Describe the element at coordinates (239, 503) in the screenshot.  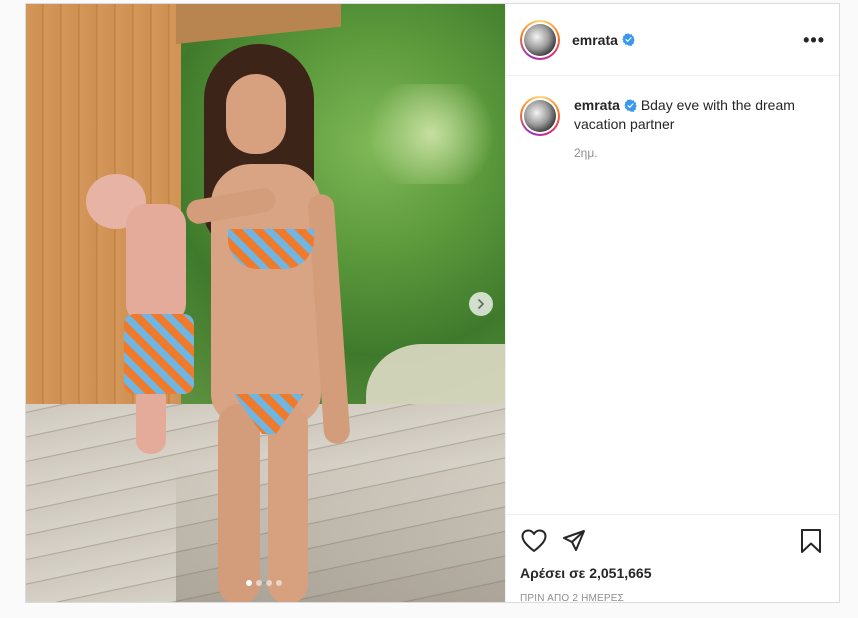
I see `leg-left` at that location.